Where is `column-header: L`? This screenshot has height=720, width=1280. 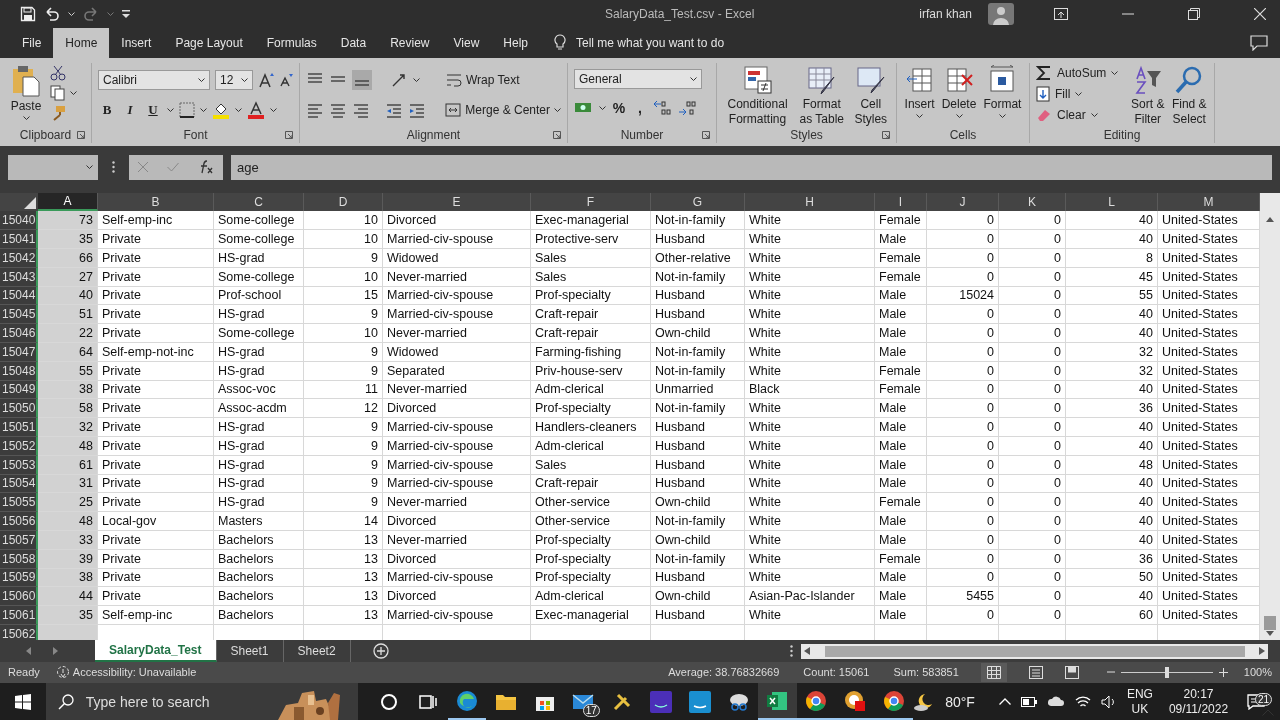 column-header: L is located at coordinates (1112, 202).